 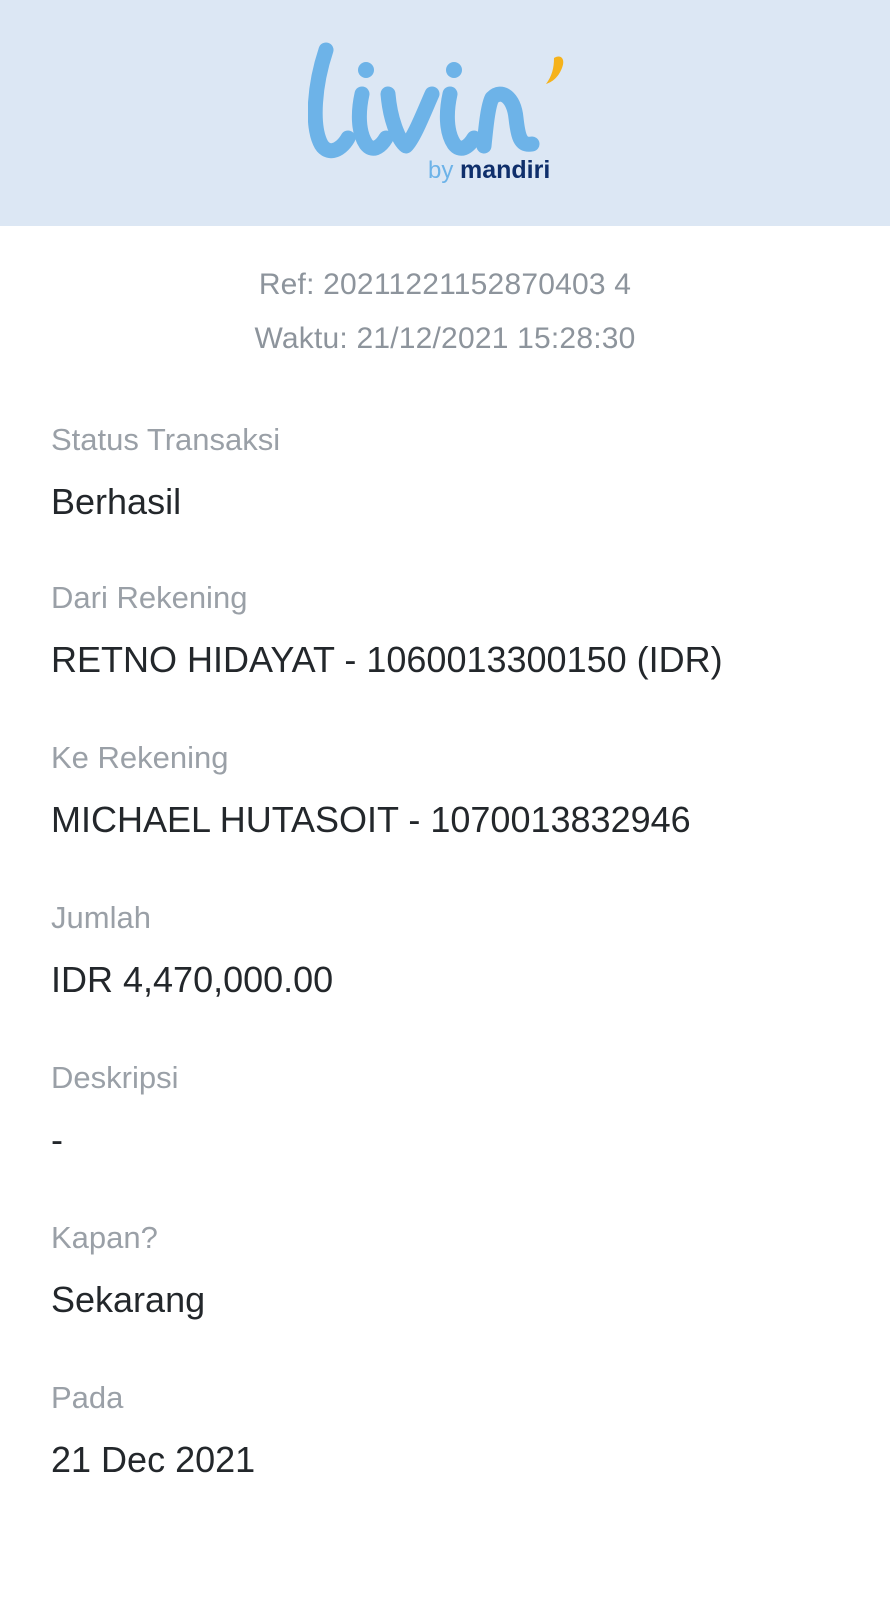 I want to click on field-value: IDR 4,470,000.00, so click(x=192, y=979).